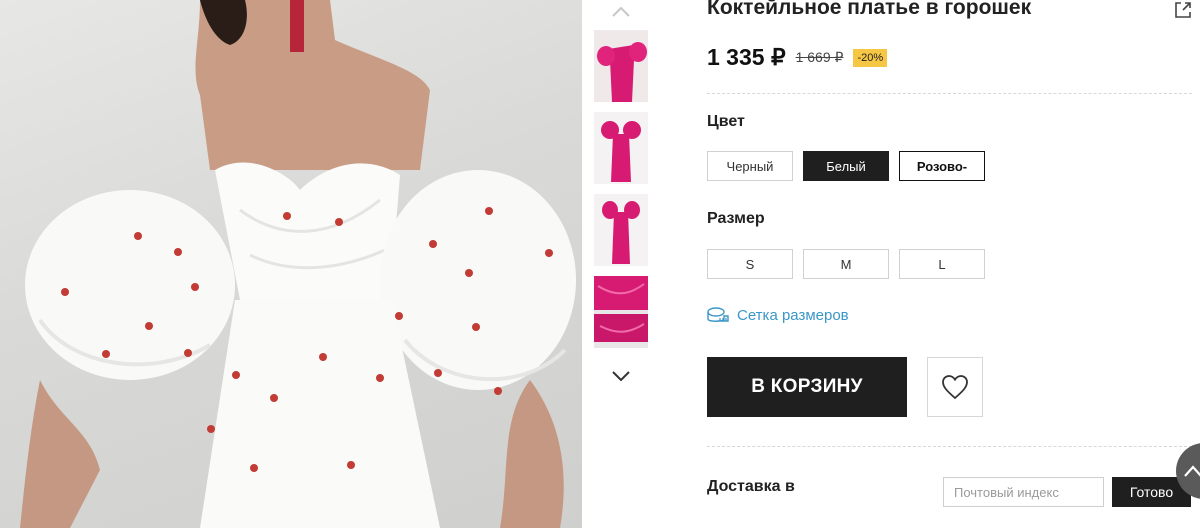  I want to click on thumbnails-scroll-down, so click(621, 376).